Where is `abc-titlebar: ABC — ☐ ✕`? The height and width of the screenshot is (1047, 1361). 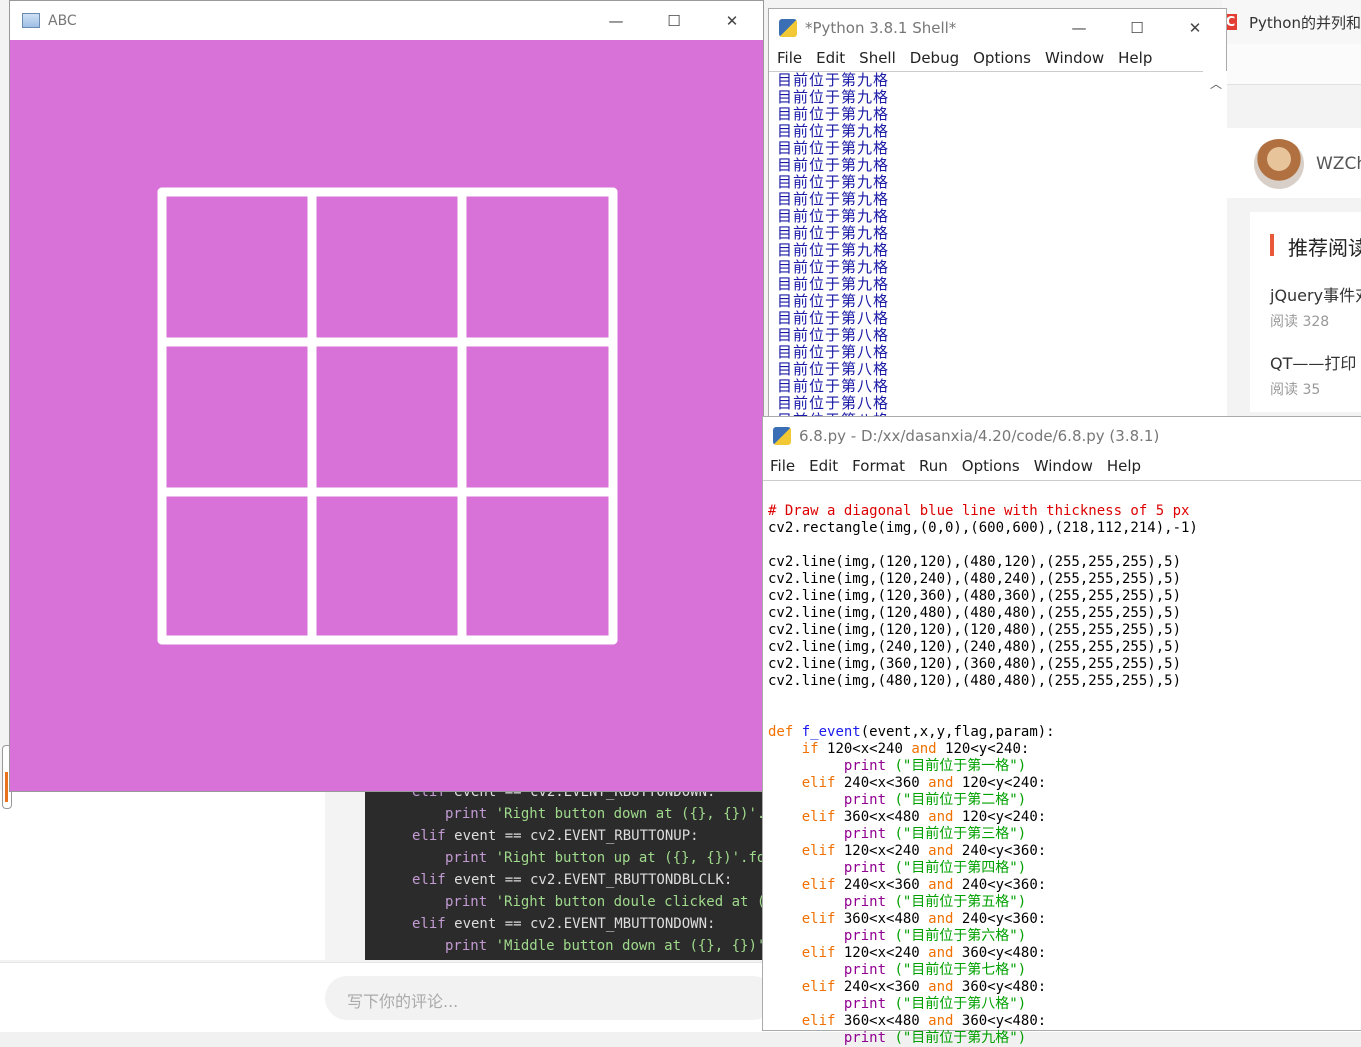
abc-titlebar: ABC — ☐ ✕ is located at coordinates (386, 20).